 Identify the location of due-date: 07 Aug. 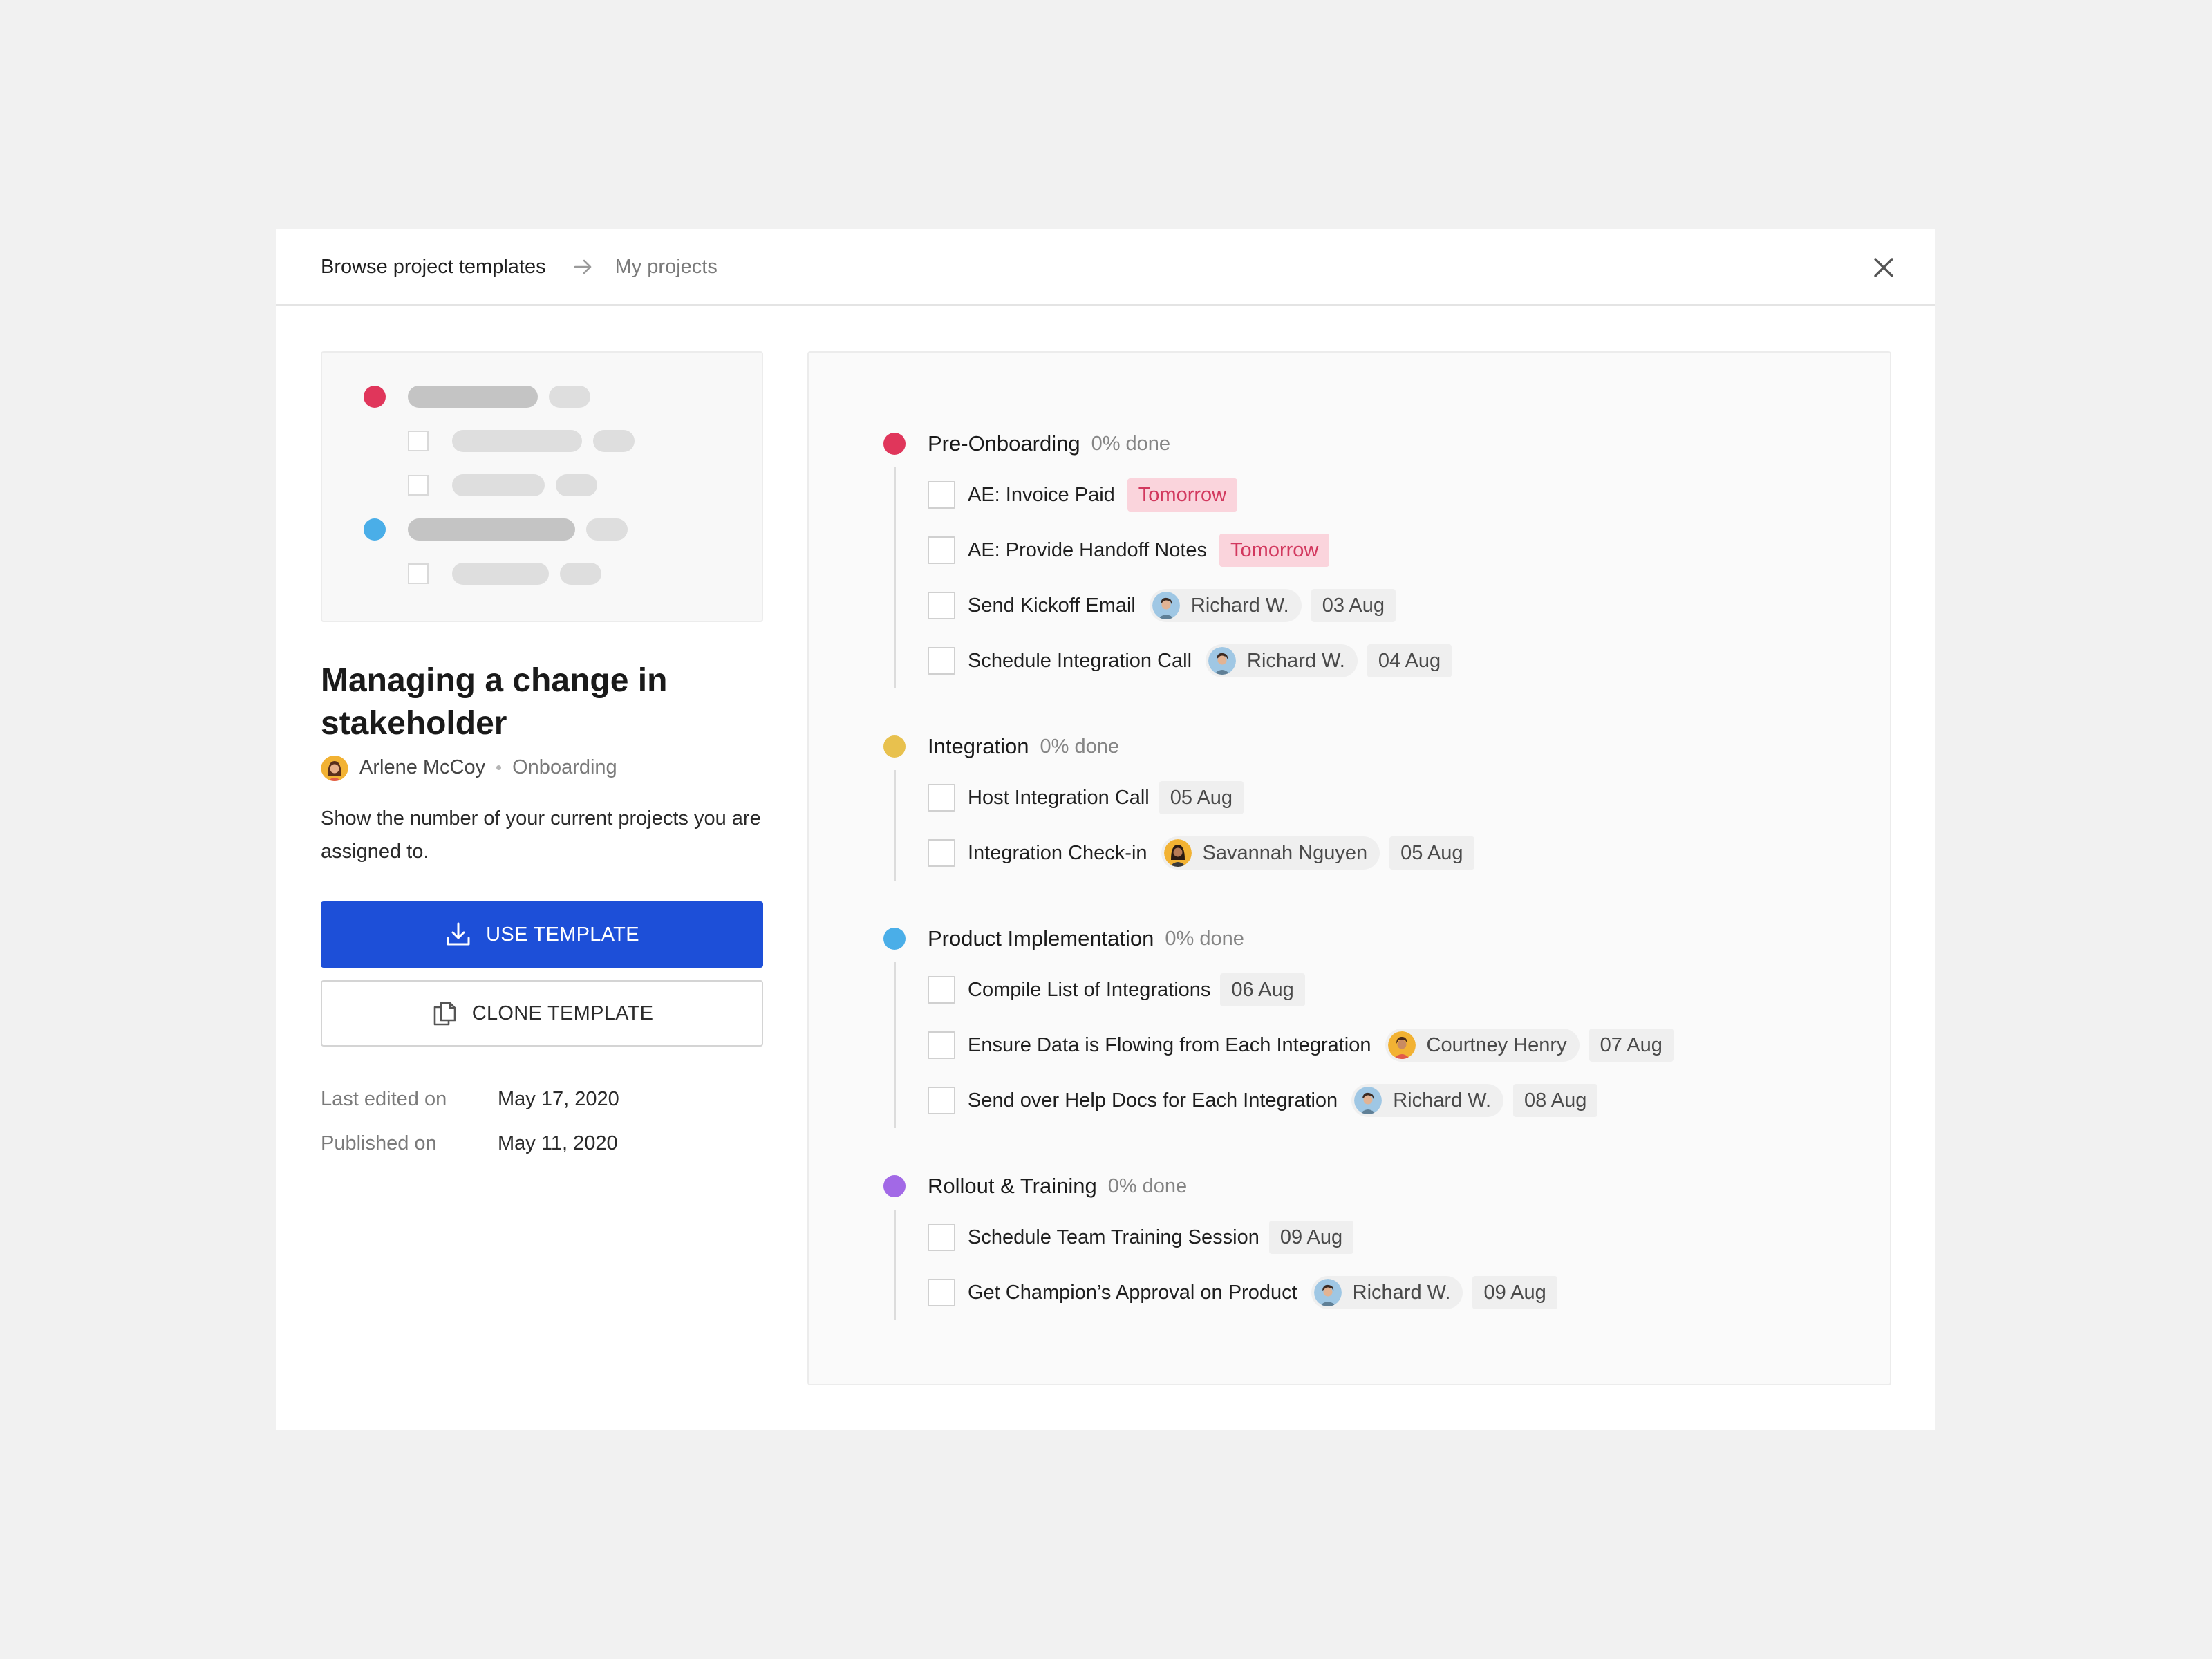
(1631, 1045).